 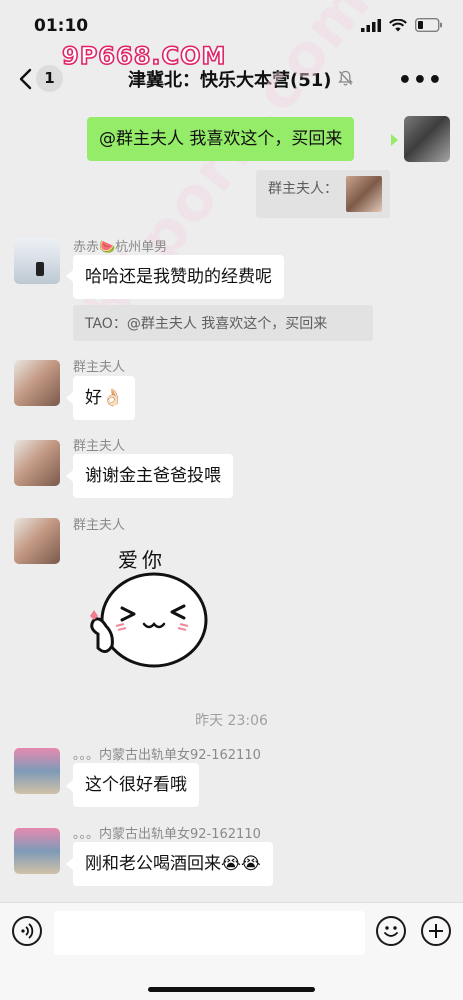 What do you see at coordinates (371, 25) in the screenshot?
I see `signal-icon` at bounding box center [371, 25].